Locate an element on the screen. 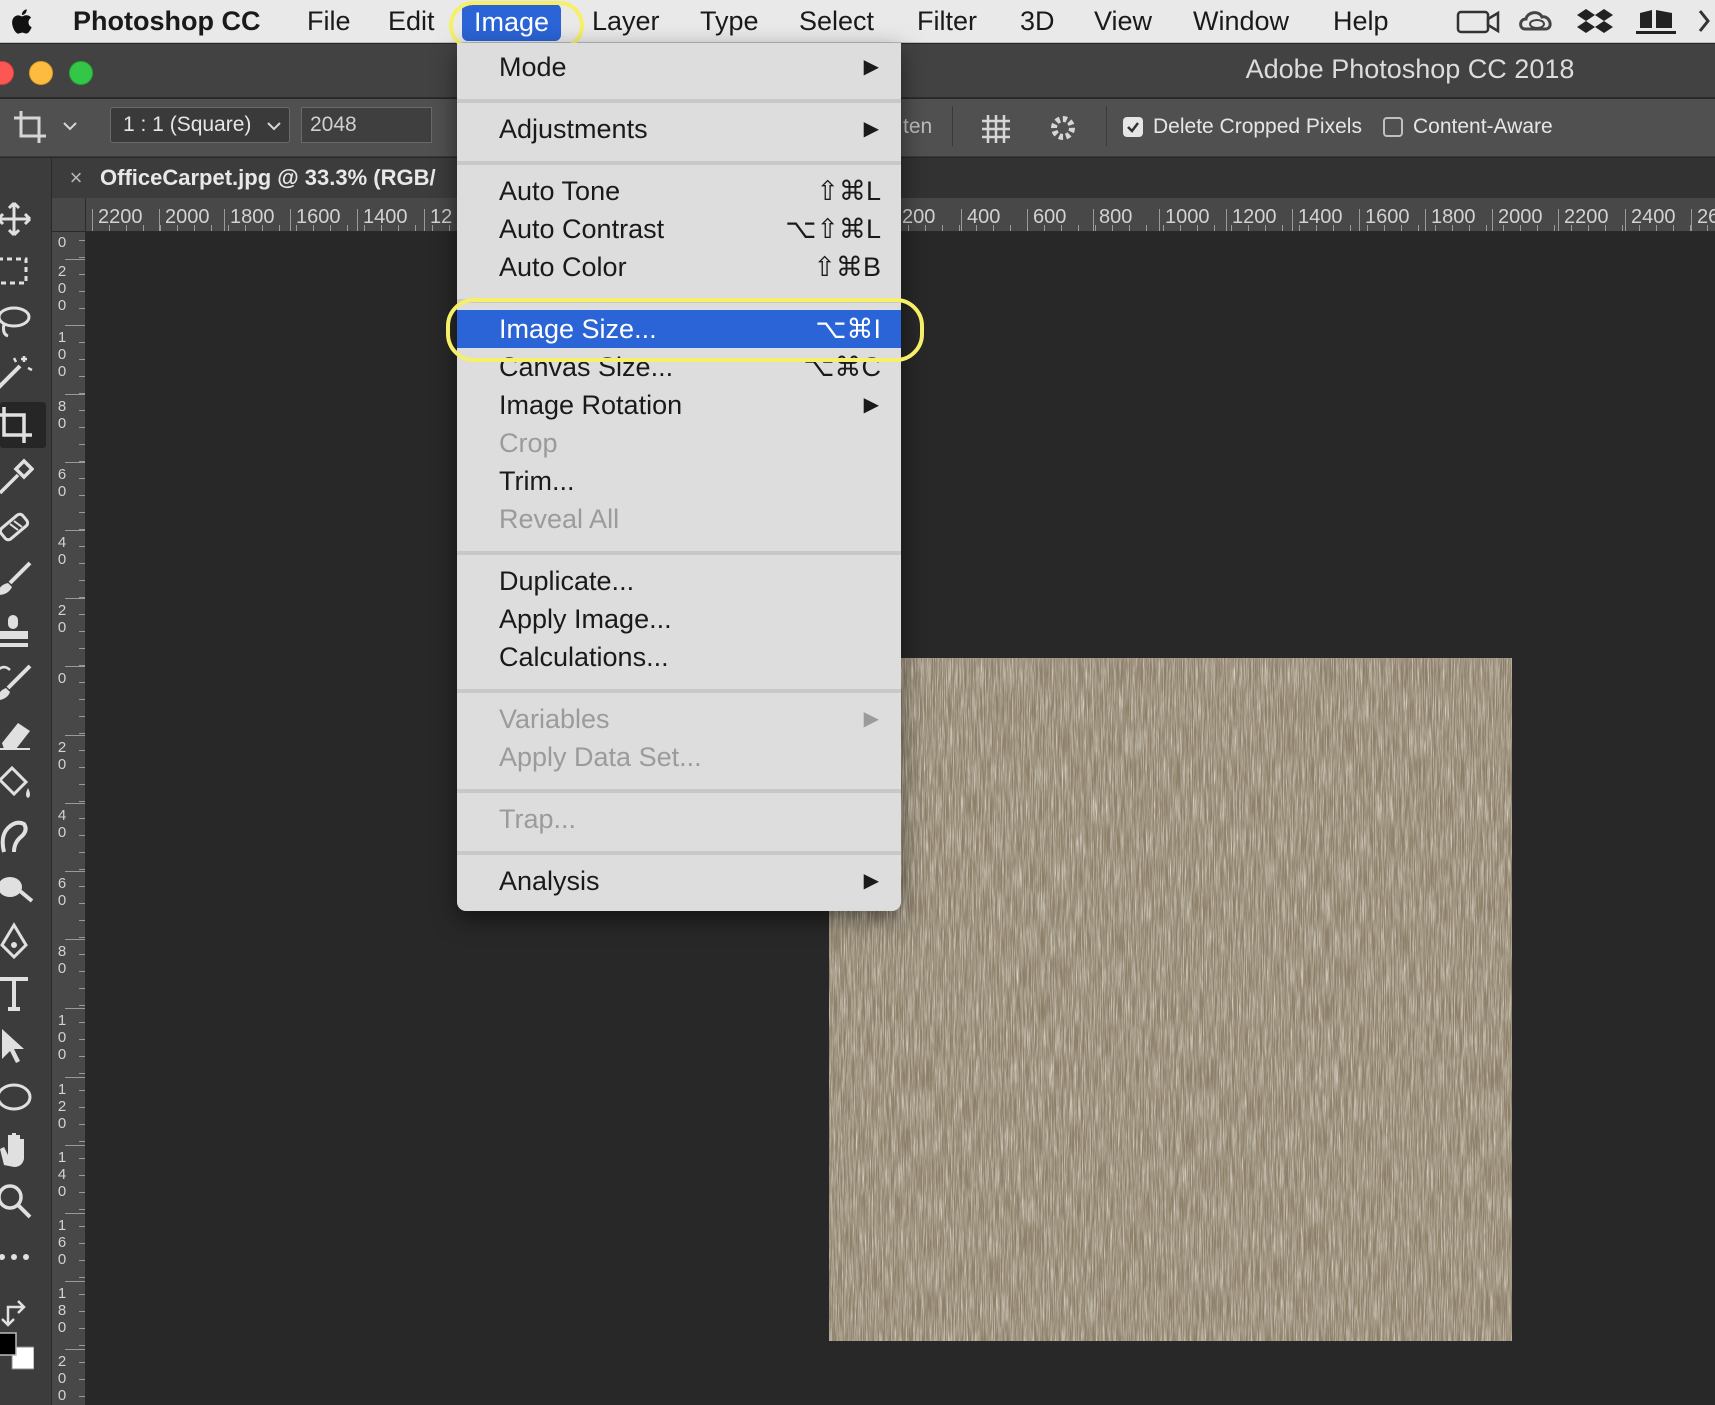  ellipse-tool is located at coordinates (23, 1097).